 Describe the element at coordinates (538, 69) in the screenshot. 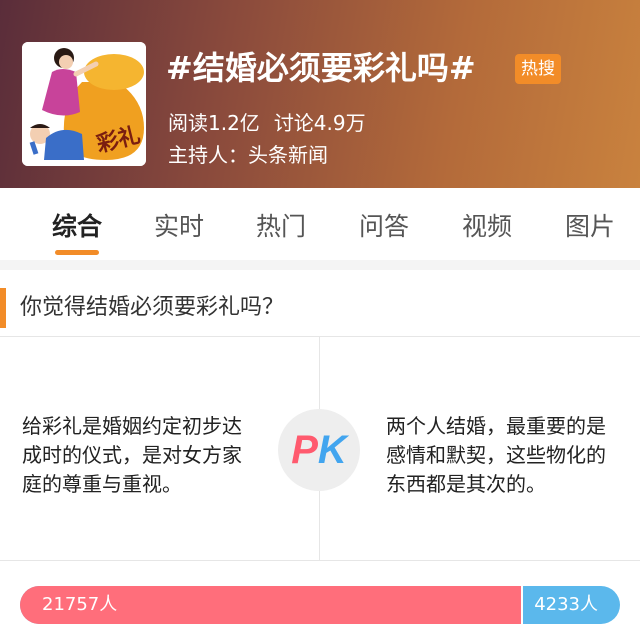

I see `hot-search-badge: 热搜` at that location.